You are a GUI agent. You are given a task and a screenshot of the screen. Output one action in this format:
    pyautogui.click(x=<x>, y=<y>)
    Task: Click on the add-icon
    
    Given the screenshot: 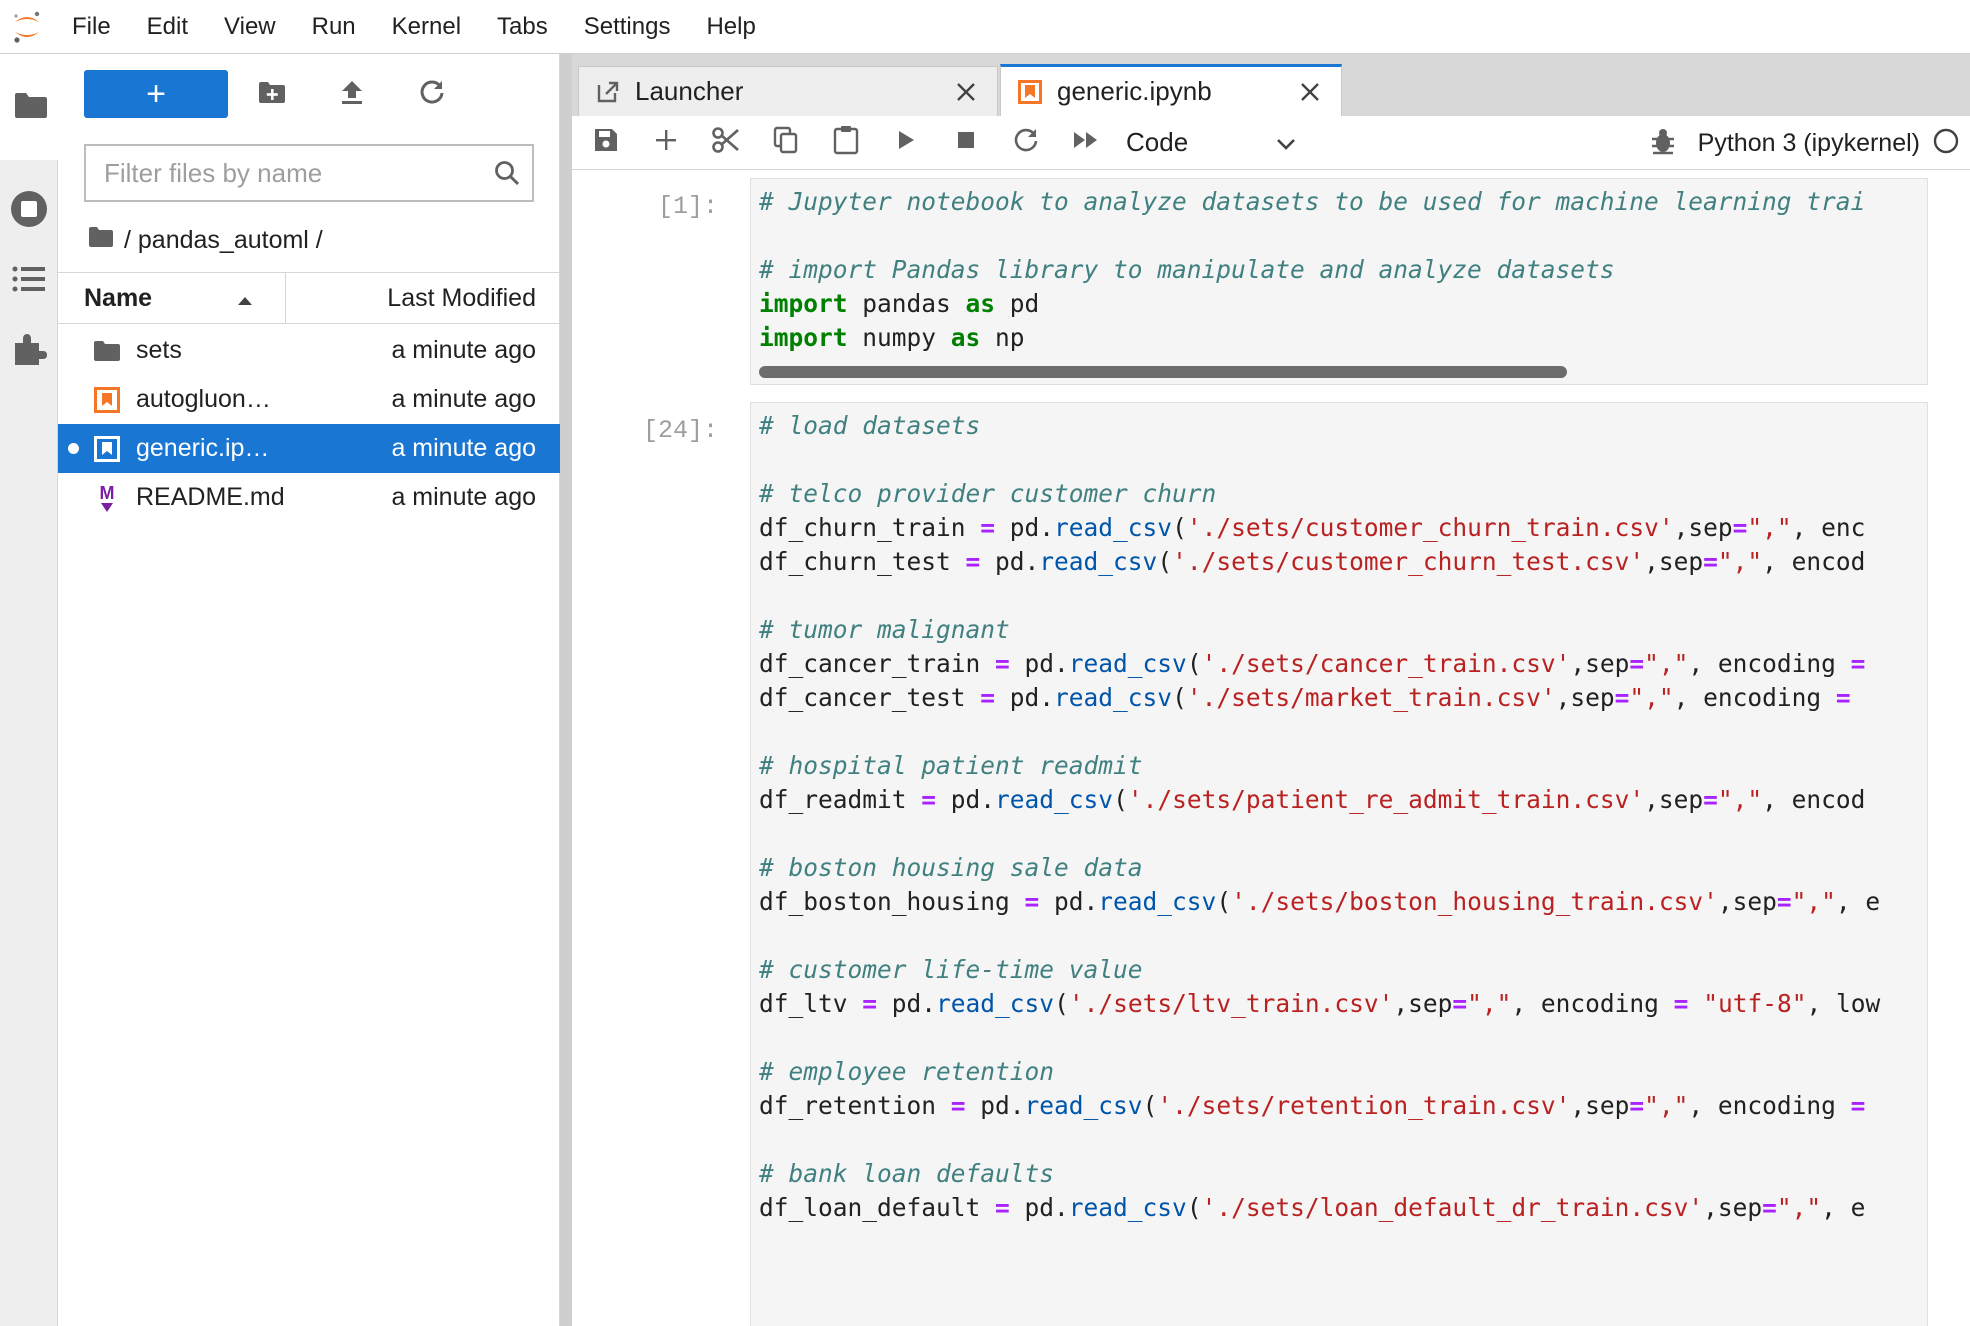 What is the action you would take?
    pyautogui.click(x=666, y=142)
    